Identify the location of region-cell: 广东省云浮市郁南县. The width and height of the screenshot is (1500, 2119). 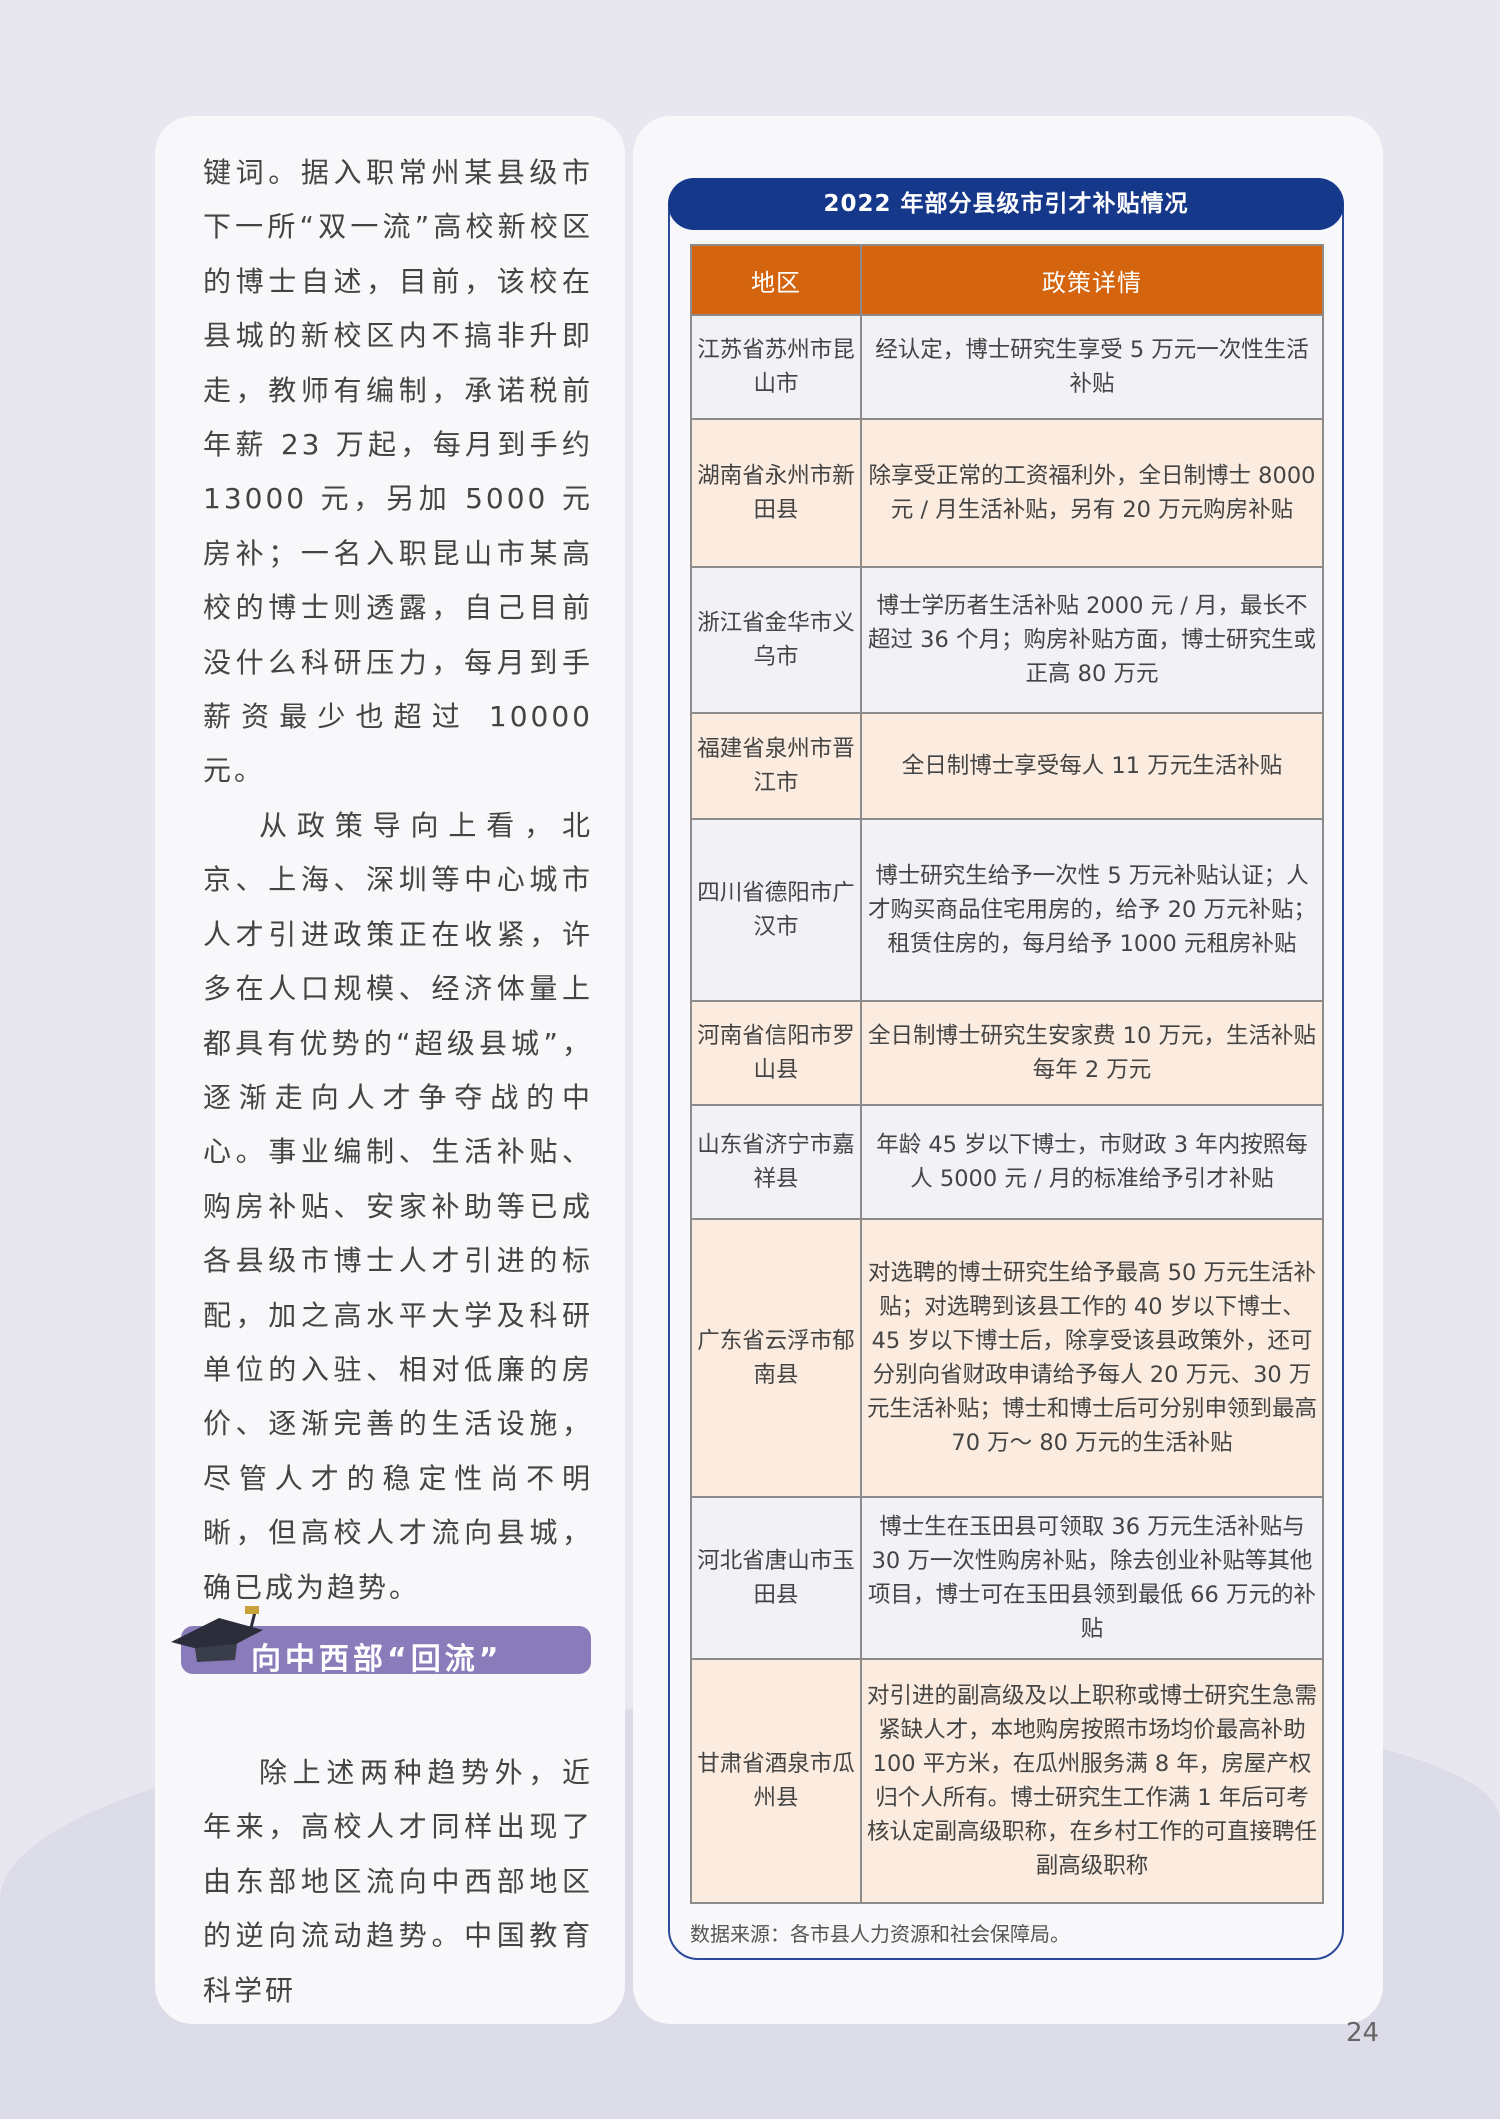
(776, 1358).